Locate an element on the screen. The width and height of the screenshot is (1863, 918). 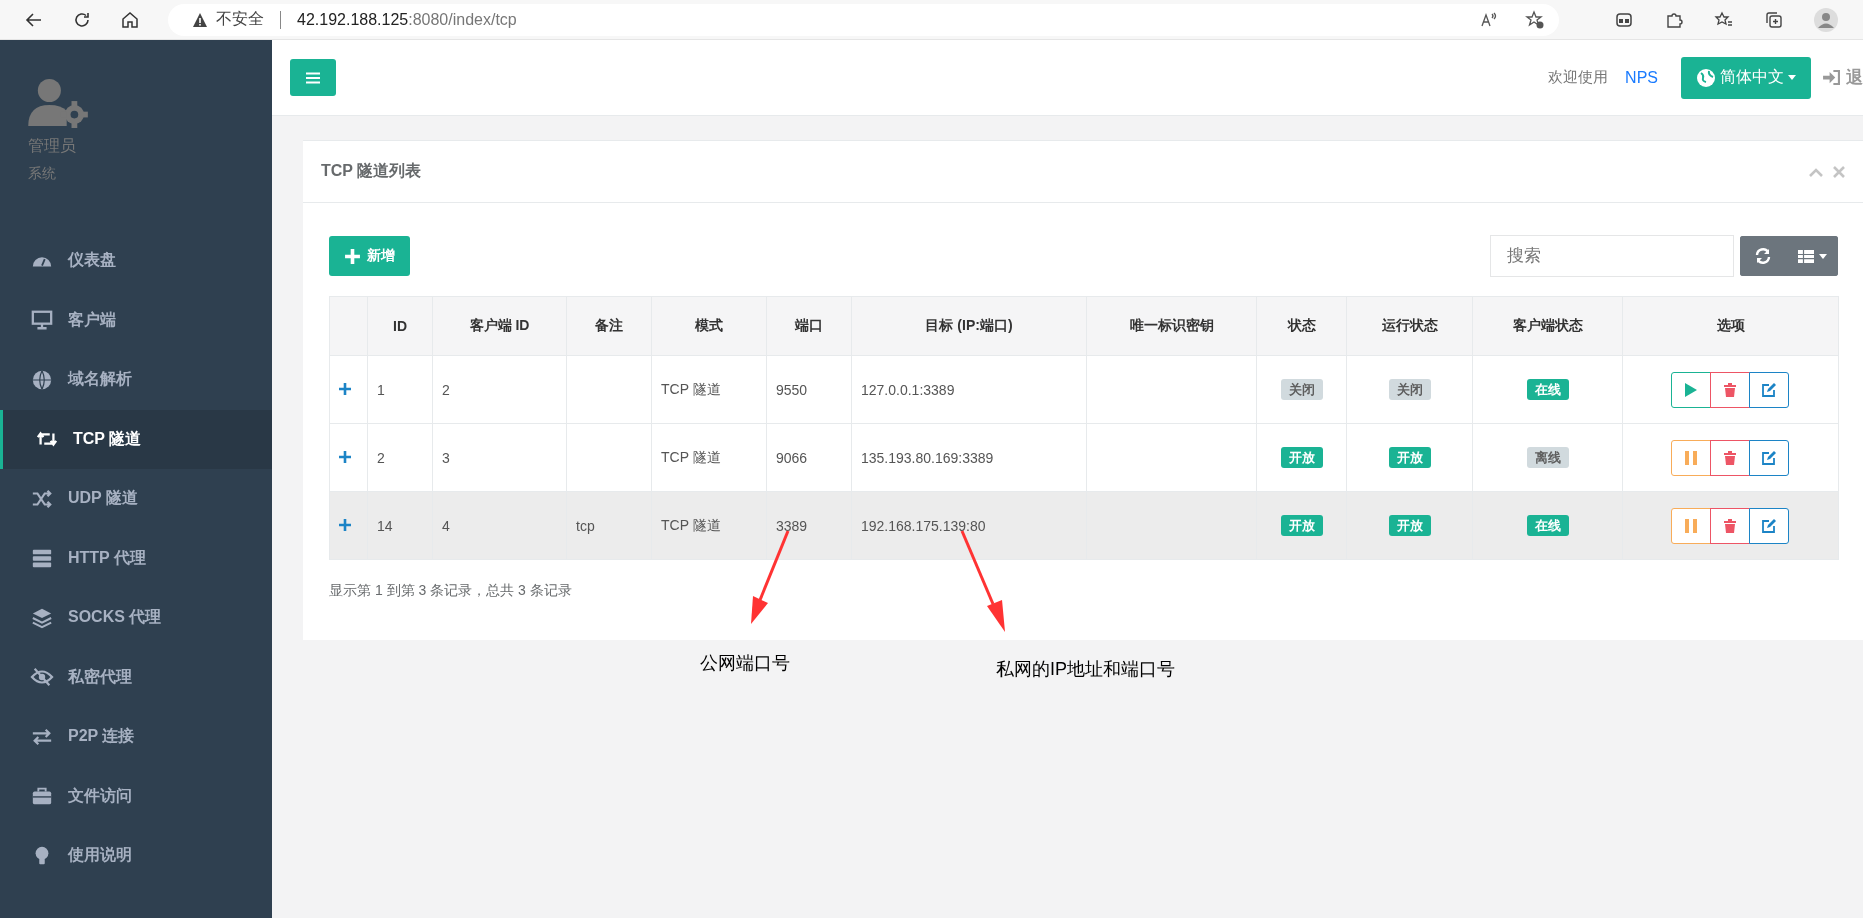
sidebar-item: SOCKS 代理 is located at coordinates (136, 618).